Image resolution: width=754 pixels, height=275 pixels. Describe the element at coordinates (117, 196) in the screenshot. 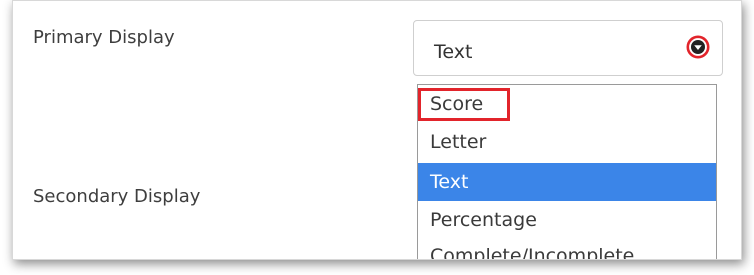

I see `secondary-display-label: Secondary Display` at that location.